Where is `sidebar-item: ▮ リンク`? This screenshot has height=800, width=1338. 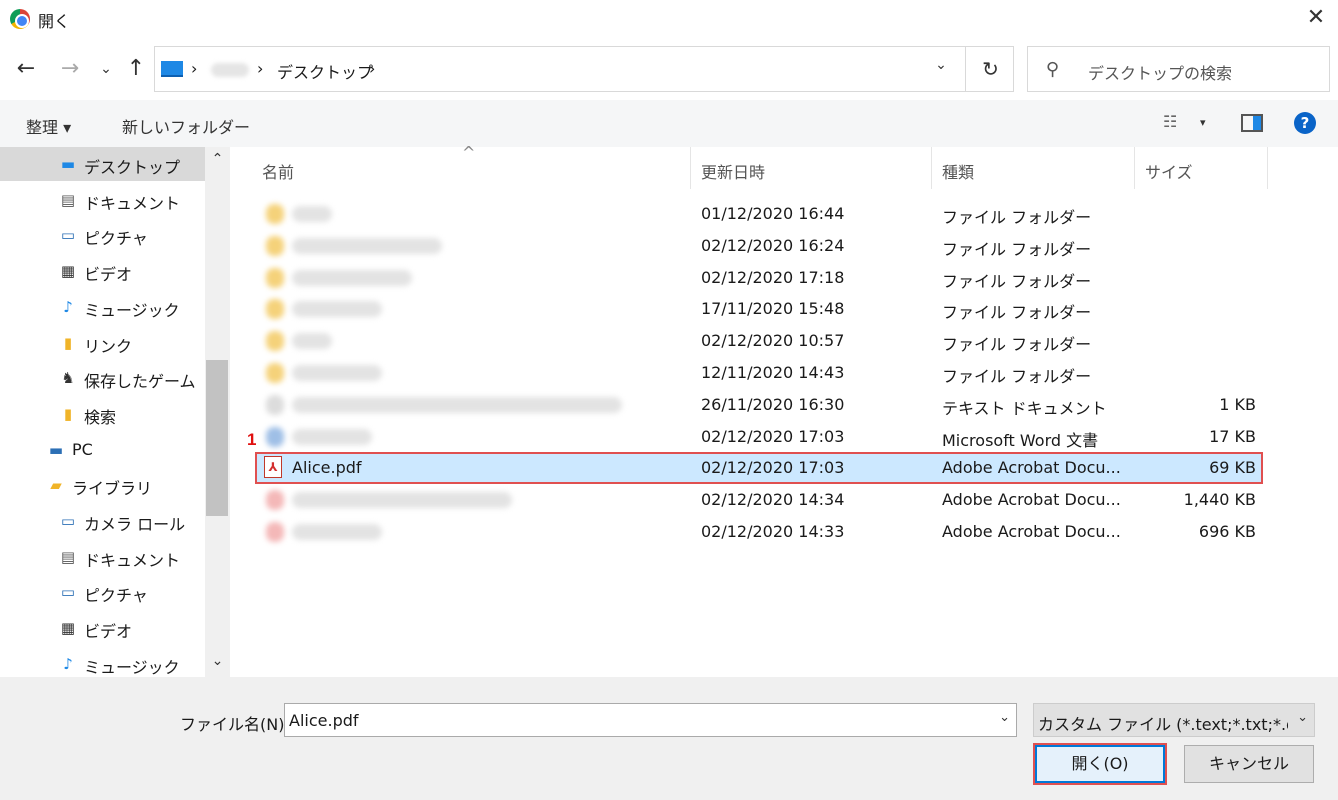
sidebar-item: ▮ リンク is located at coordinates (102, 343).